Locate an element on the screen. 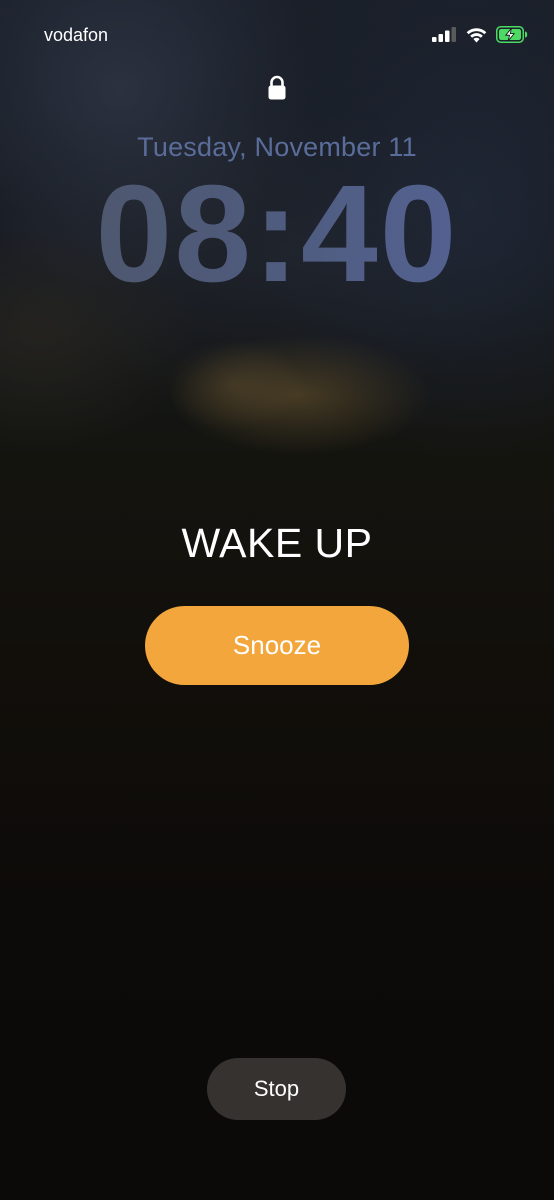 The image size is (554, 1200). lock-icon is located at coordinates (277, 87).